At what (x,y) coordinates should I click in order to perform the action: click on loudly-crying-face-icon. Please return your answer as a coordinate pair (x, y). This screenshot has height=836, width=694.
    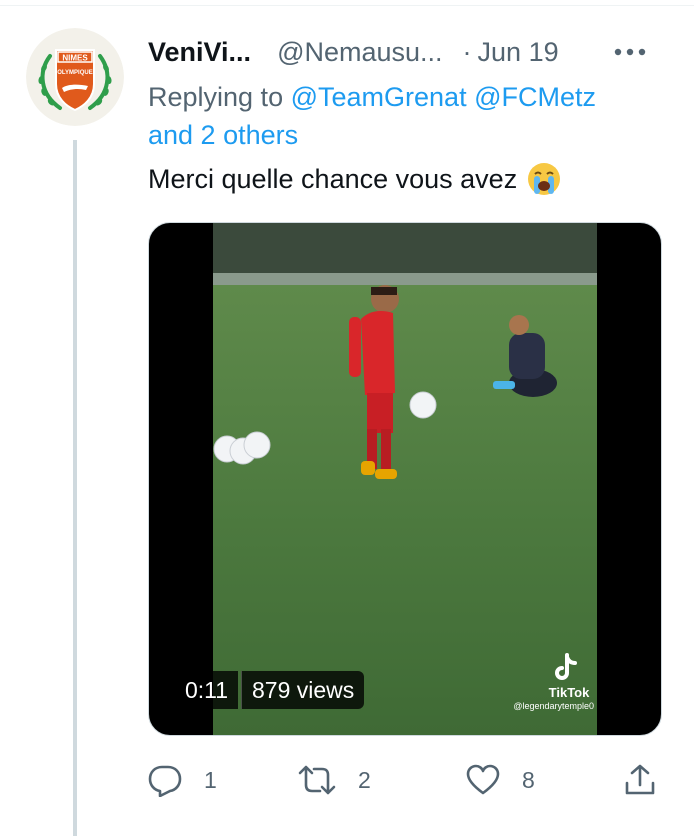
    Looking at the image, I should click on (544, 179).